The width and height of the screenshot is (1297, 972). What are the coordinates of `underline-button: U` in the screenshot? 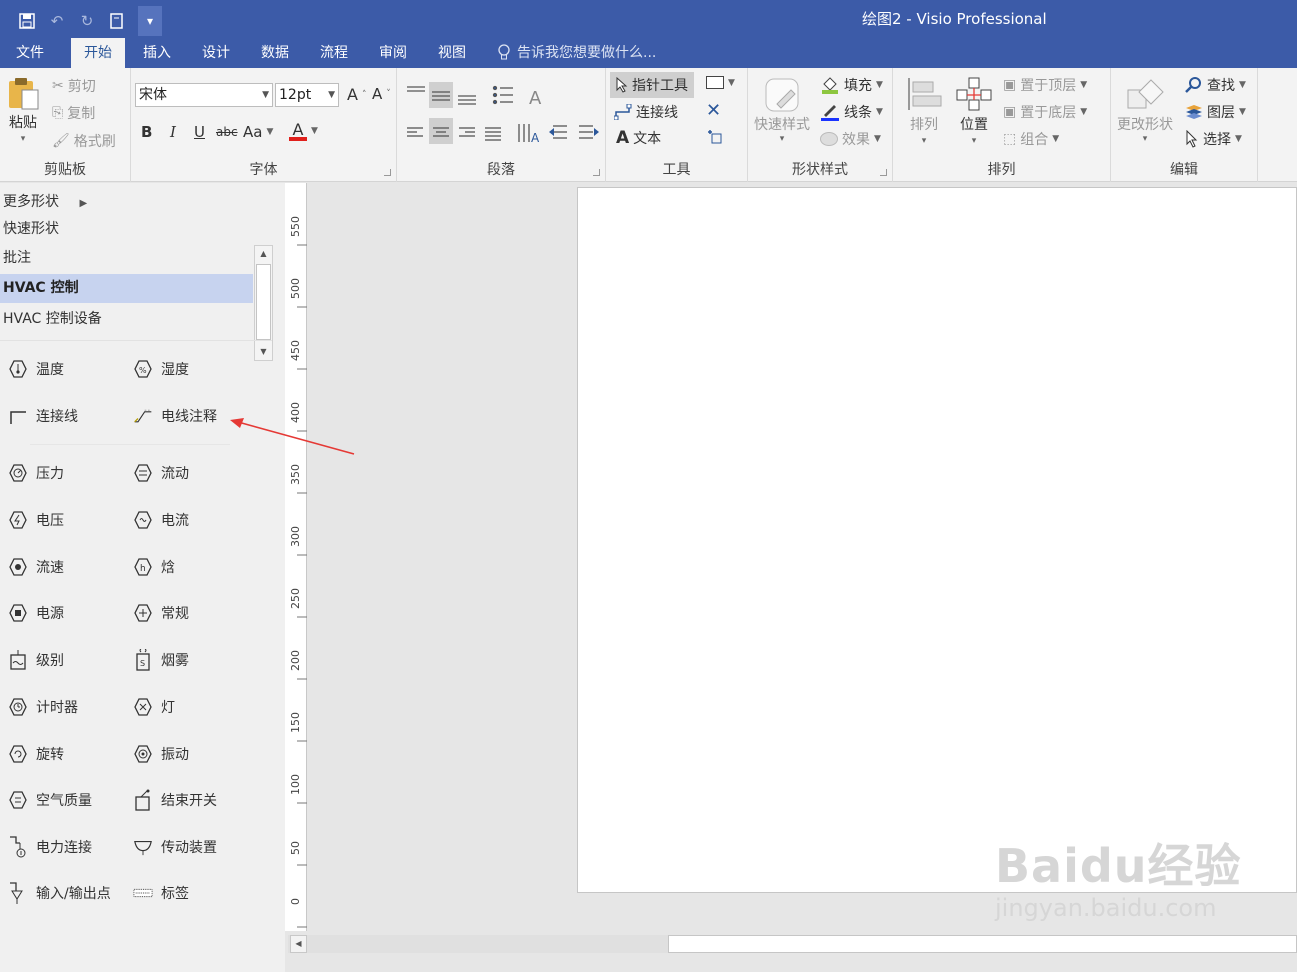 It's located at (199, 132).